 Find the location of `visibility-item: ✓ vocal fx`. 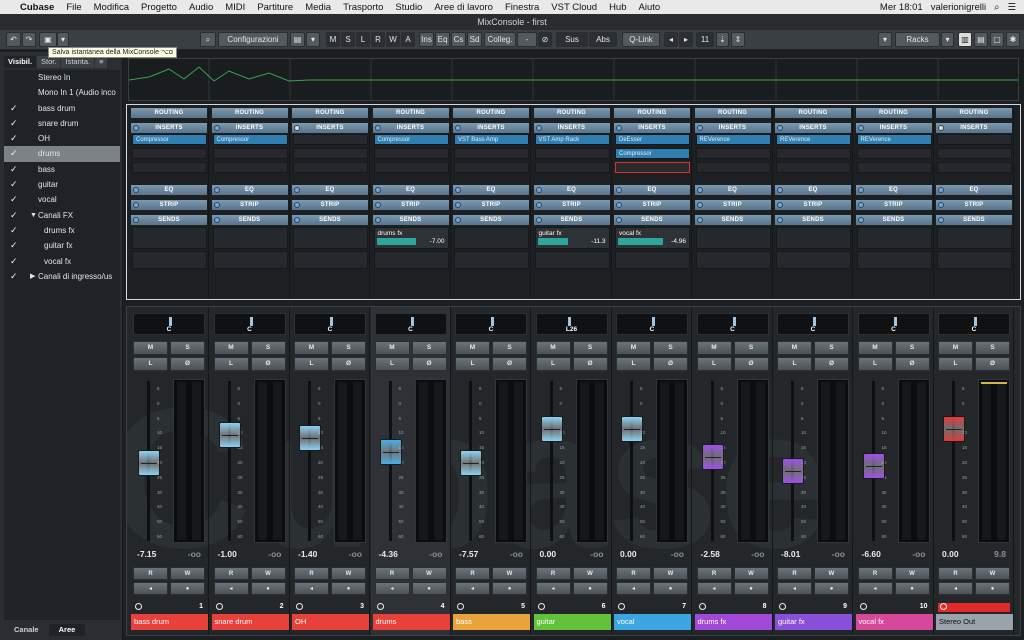

visibility-item: ✓ vocal fx is located at coordinates (62, 261).